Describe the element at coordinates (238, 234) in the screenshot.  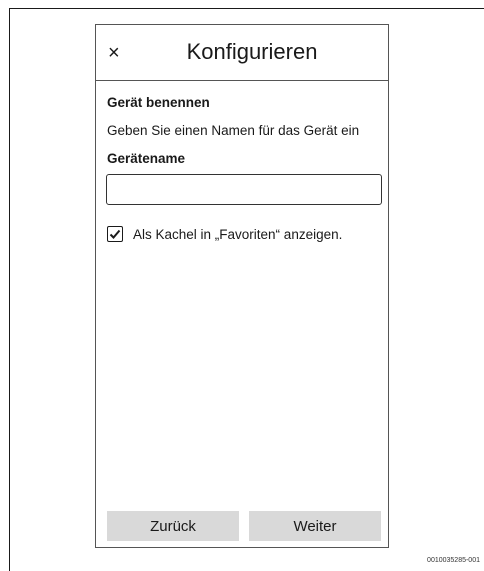
I see `favorites-checkbox-label: Als Kachel in „Favoriten“ anzeigen.` at that location.